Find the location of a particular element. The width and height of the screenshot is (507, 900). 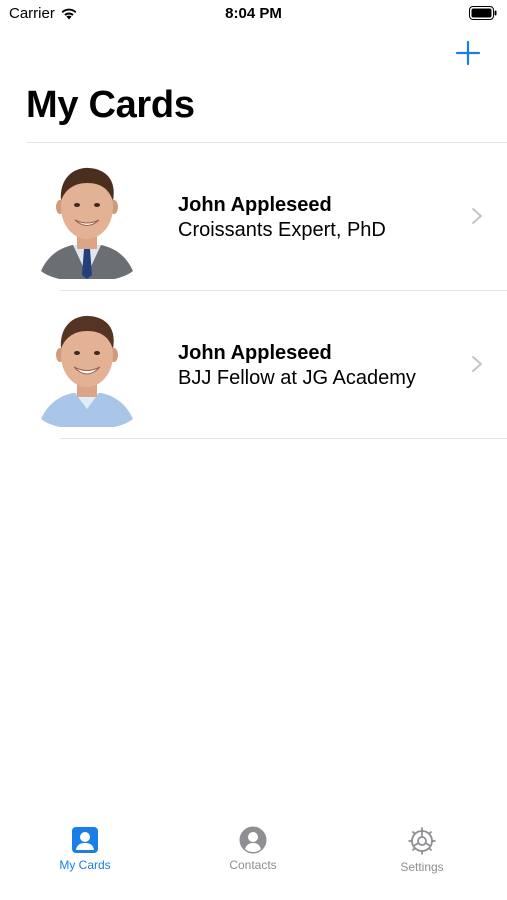

add-card-button is located at coordinates (468, 53).